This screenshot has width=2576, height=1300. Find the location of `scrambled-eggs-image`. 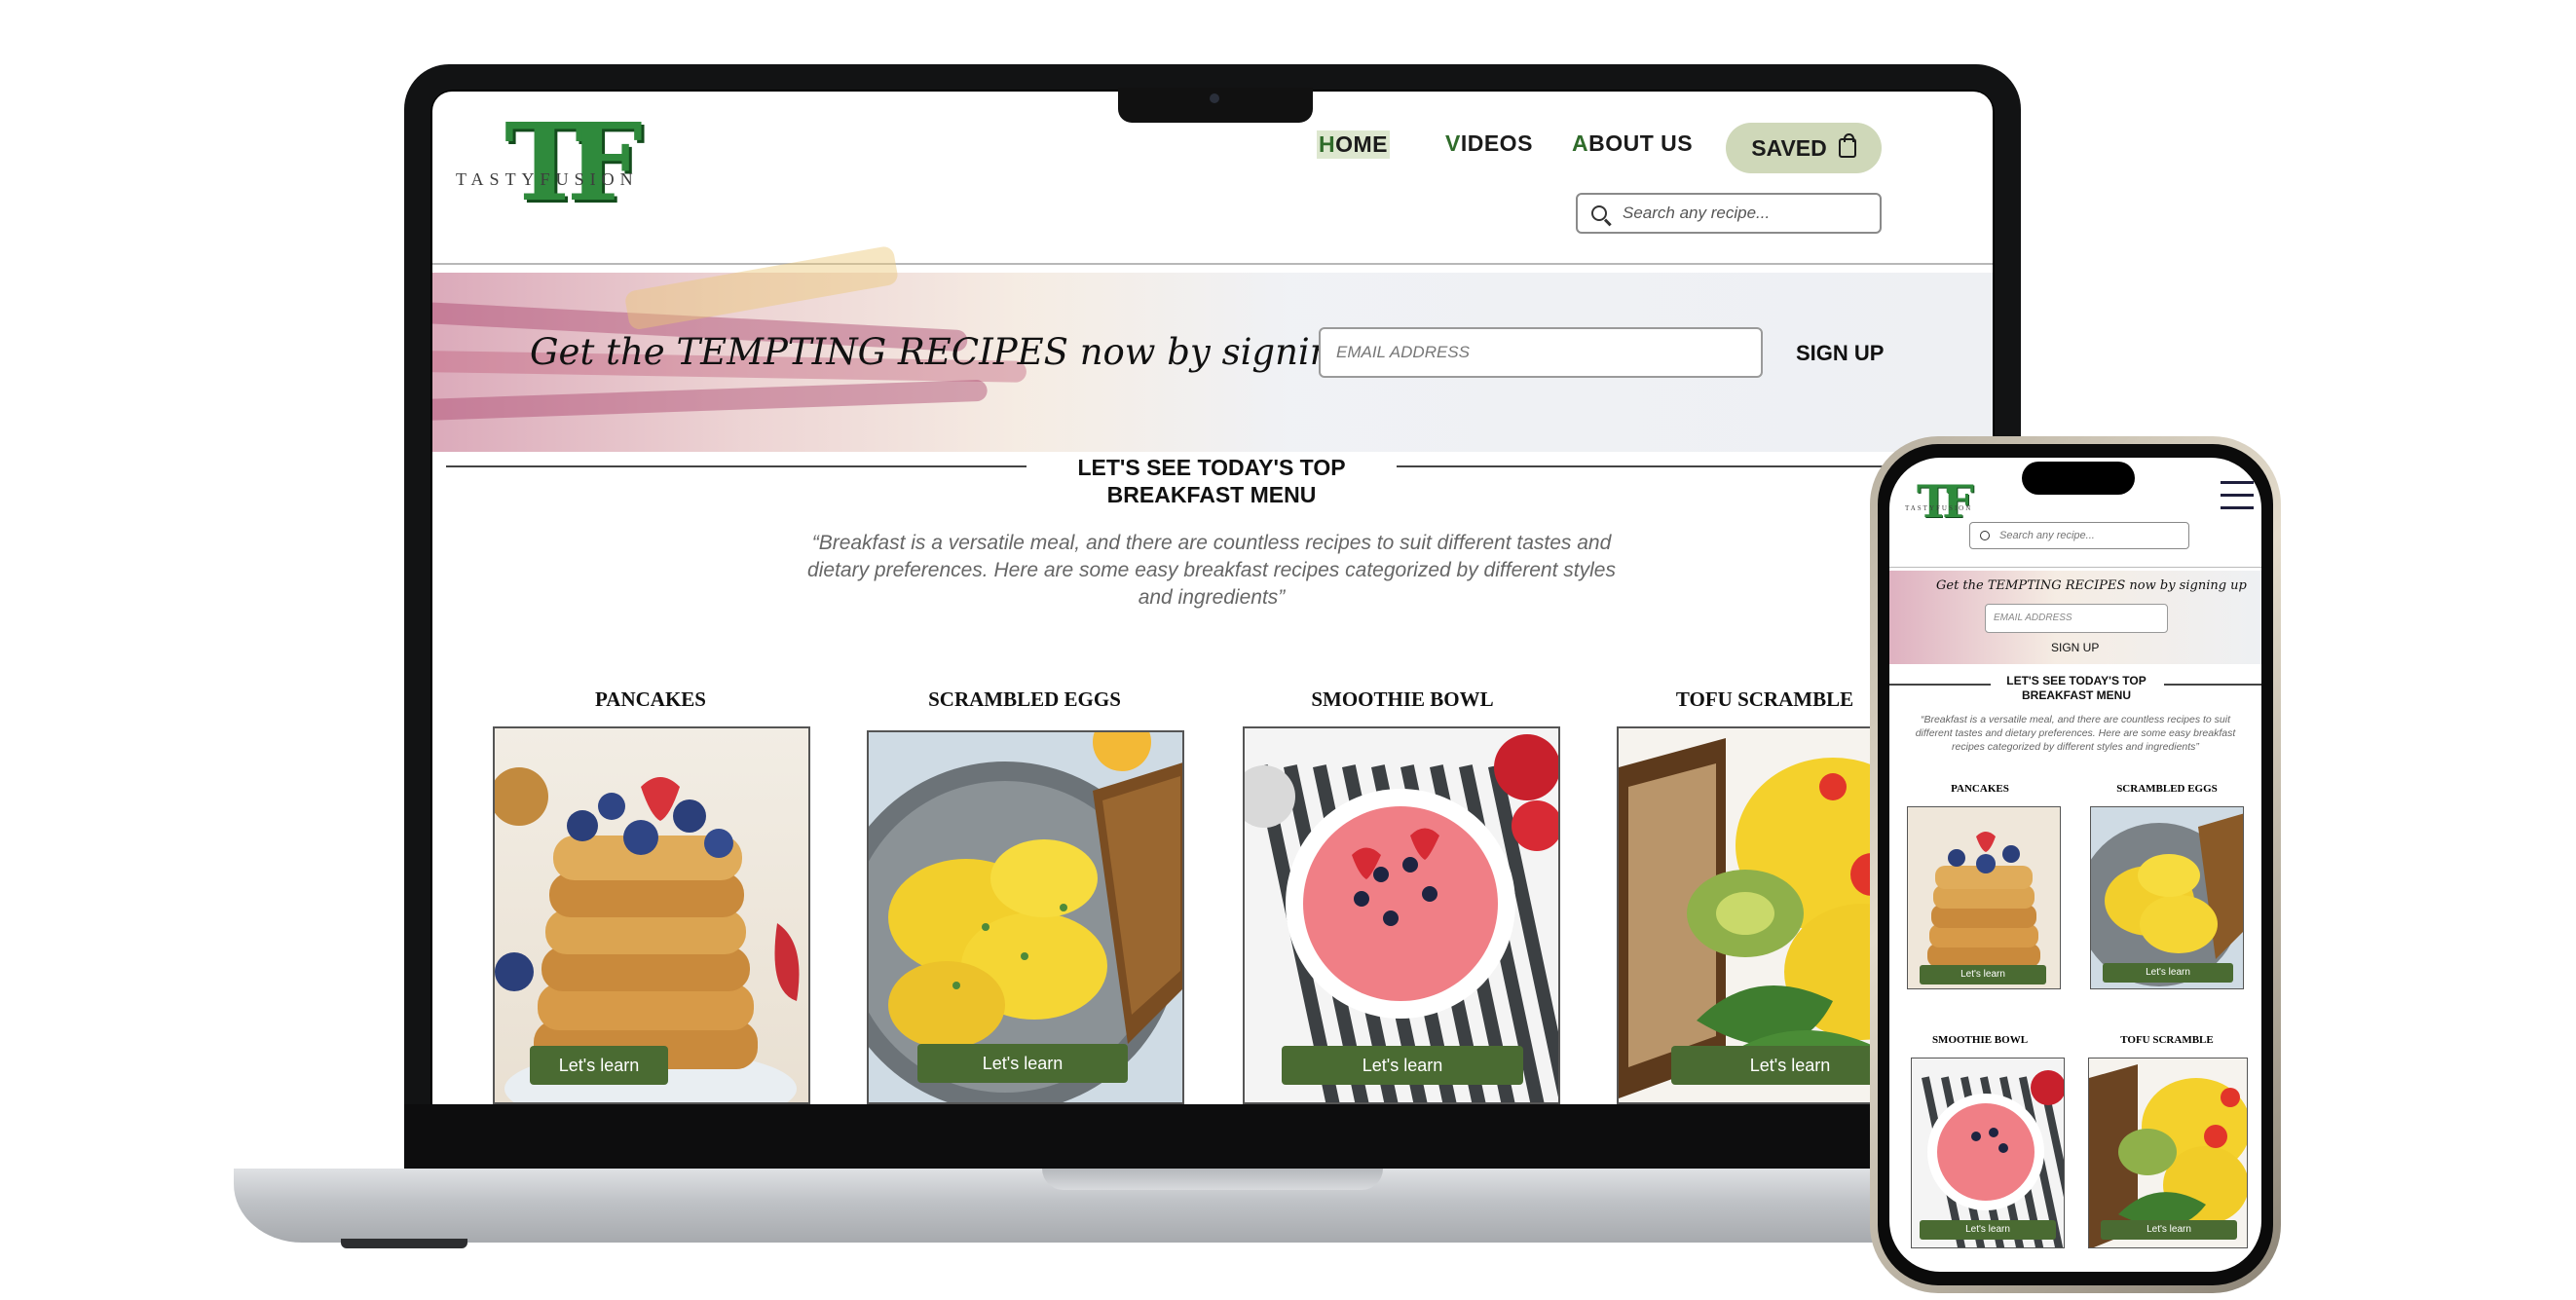

scrambled-eggs-image is located at coordinates (2167, 899).